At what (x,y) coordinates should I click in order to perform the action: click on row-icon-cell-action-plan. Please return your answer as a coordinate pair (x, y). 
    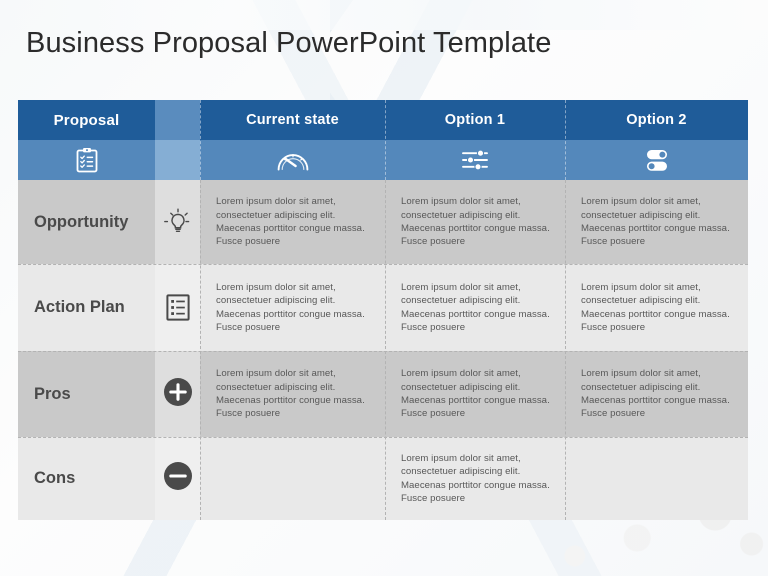
    Looking at the image, I should click on (177, 307).